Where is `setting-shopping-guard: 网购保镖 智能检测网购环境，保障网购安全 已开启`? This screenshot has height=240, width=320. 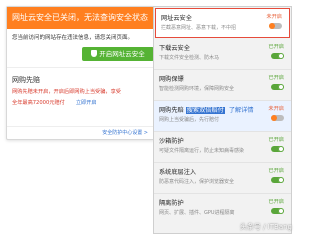 setting-shopping-guard: 网购保镖 智能检测网购环境，保障网购安全 已开启 is located at coordinates (222, 85).